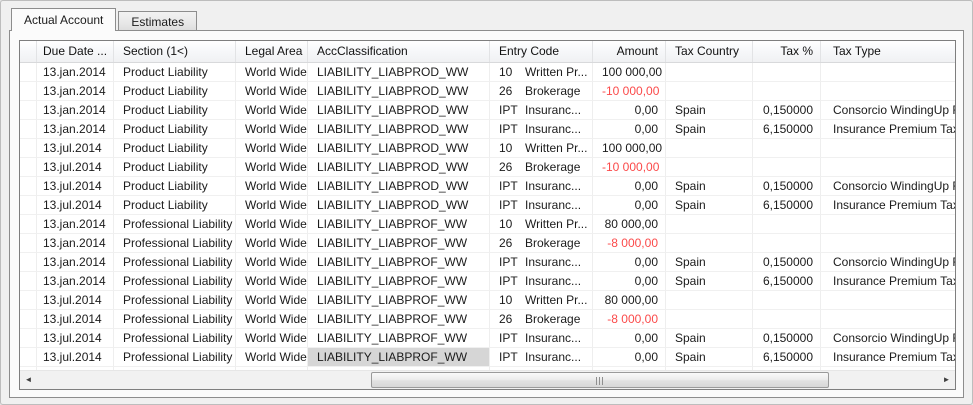 This screenshot has width=973, height=405. I want to click on column-header-tax_country: Tax Country, so click(709, 51).